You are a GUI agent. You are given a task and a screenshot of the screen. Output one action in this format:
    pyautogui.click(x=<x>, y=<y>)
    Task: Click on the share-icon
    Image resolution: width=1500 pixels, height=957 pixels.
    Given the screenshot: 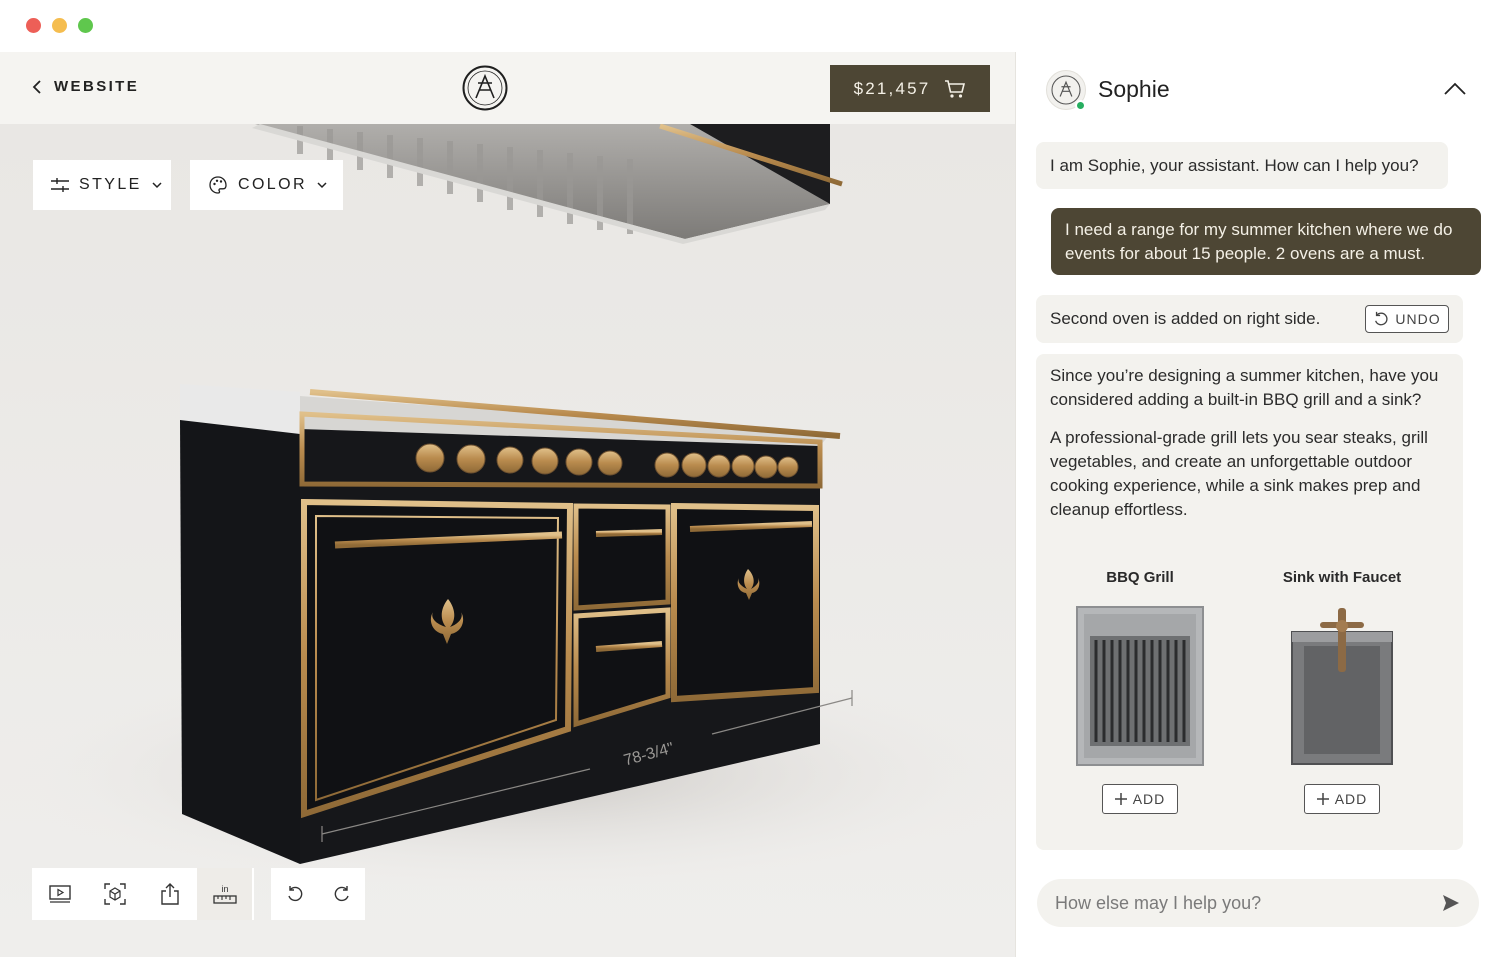 What is the action you would take?
    pyautogui.click(x=169, y=894)
    